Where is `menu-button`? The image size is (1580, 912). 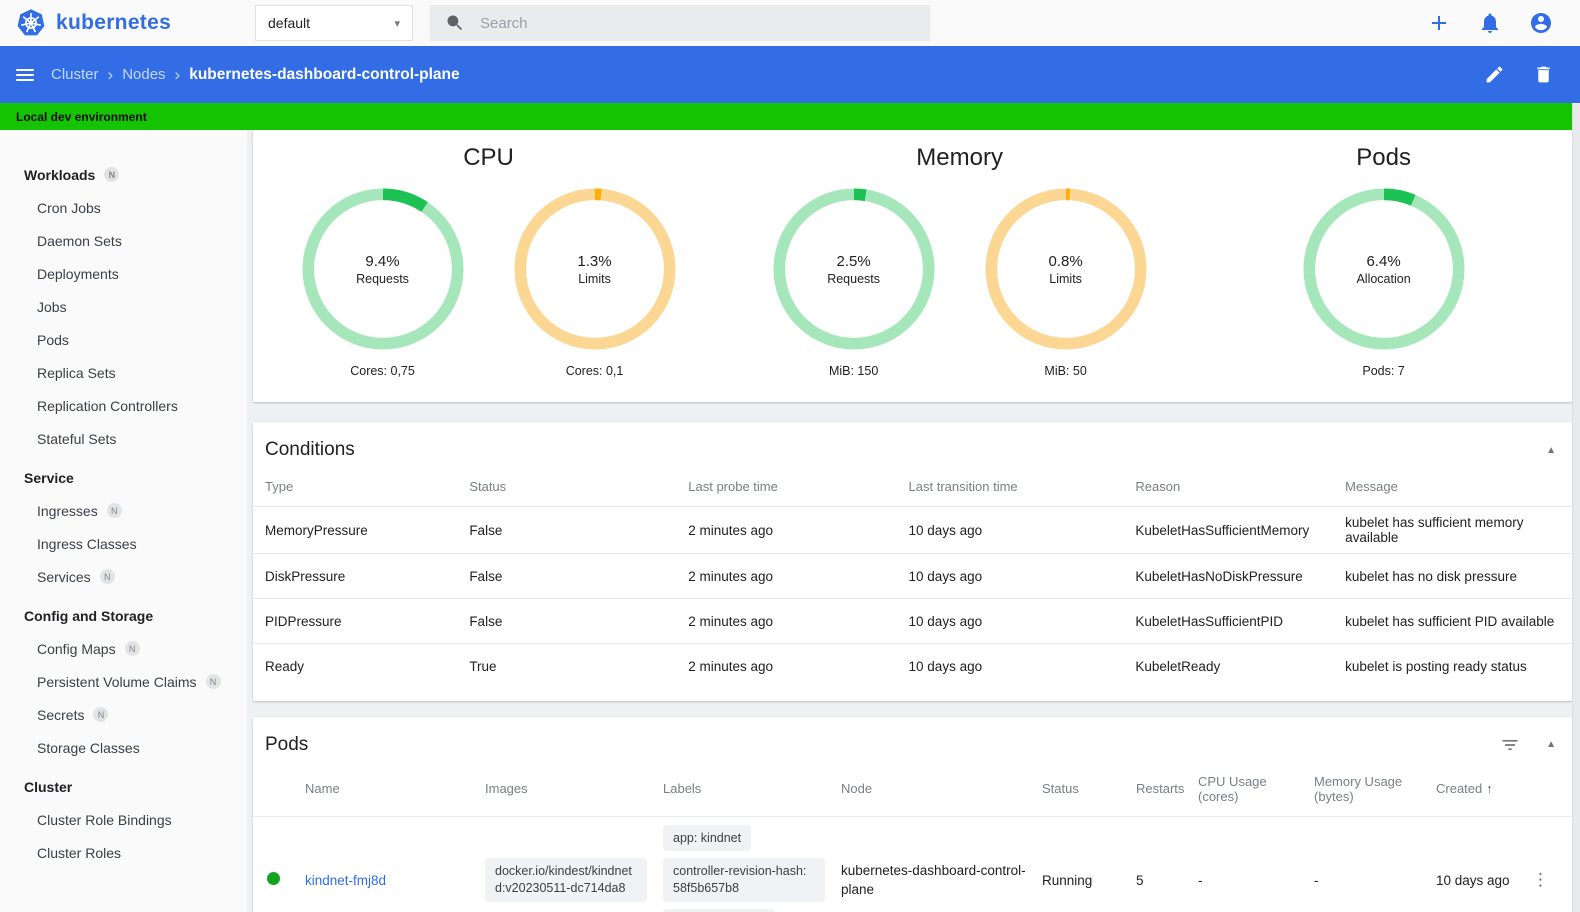 menu-button is located at coordinates (25, 74).